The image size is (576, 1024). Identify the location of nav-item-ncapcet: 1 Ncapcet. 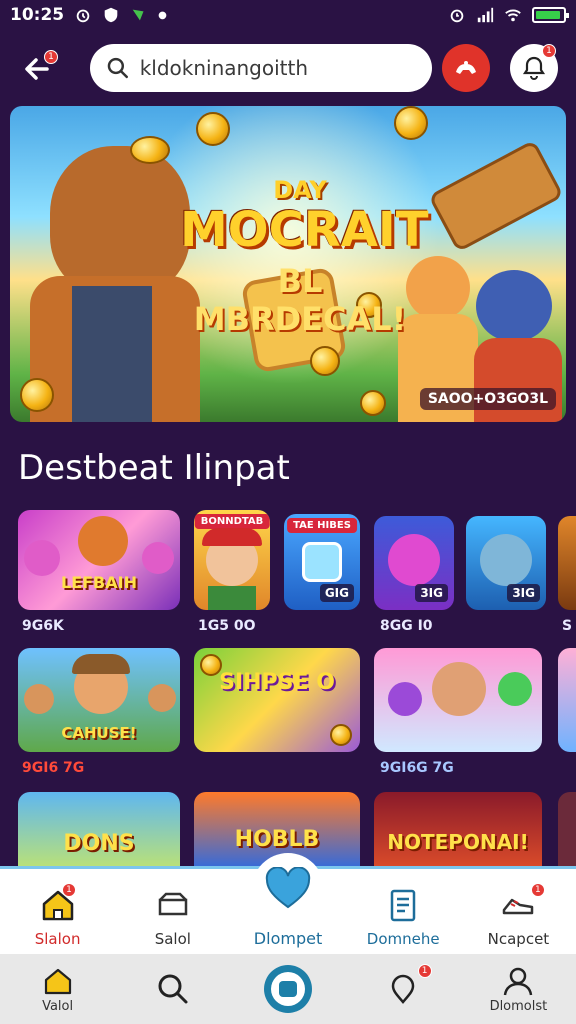
(518, 911).